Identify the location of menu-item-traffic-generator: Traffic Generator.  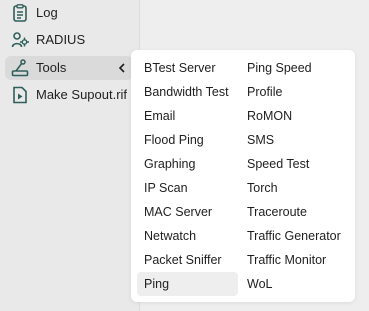
(294, 236).